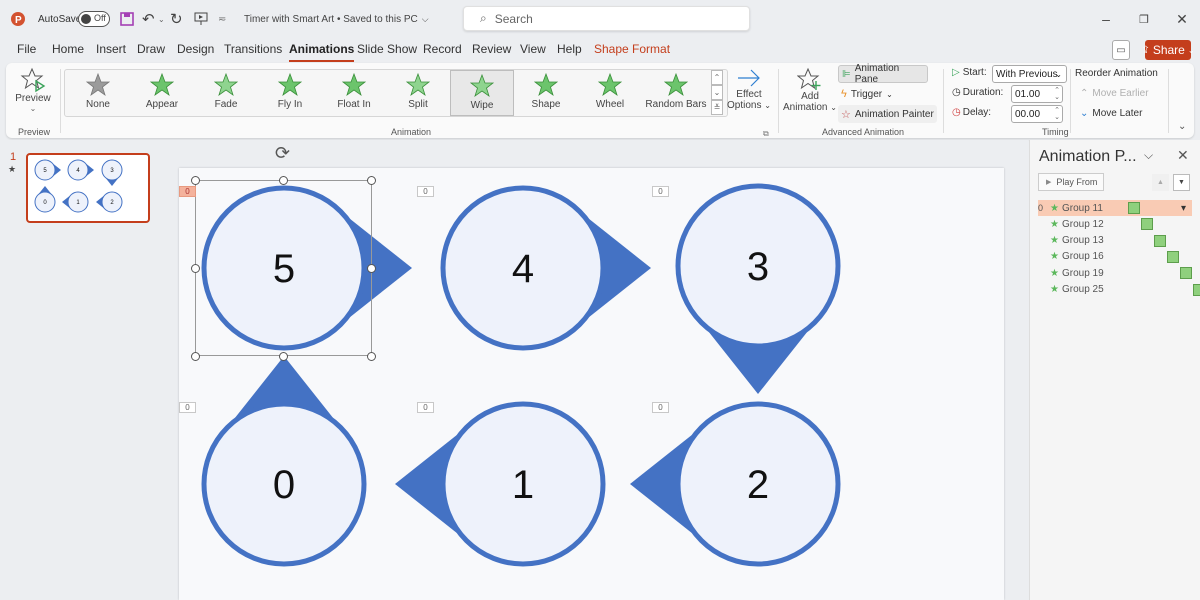 Image resolution: width=1200 pixels, height=600 pixels. What do you see at coordinates (766, 134) in the screenshot?
I see `dialog-launcher-icon: ⧉` at bounding box center [766, 134].